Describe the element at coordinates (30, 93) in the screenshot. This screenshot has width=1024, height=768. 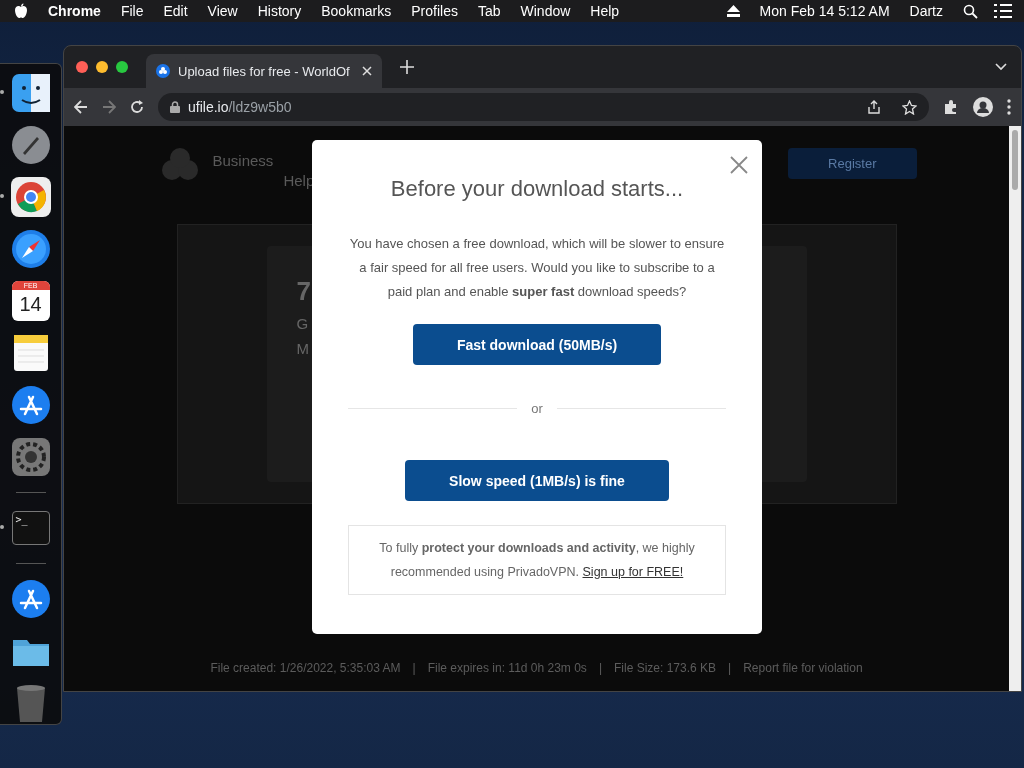
I see `finder-face-icon` at that location.